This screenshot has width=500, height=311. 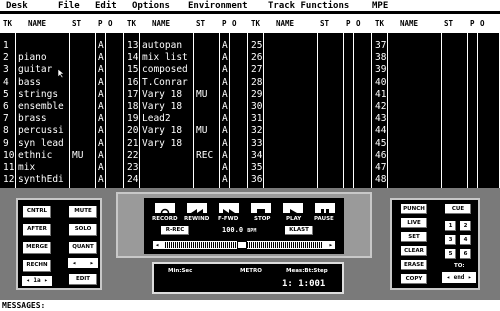 What do you see at coordinates (310, 57) in the screenshot?
I see `track-row: 26` at bounding box center [310, 57].